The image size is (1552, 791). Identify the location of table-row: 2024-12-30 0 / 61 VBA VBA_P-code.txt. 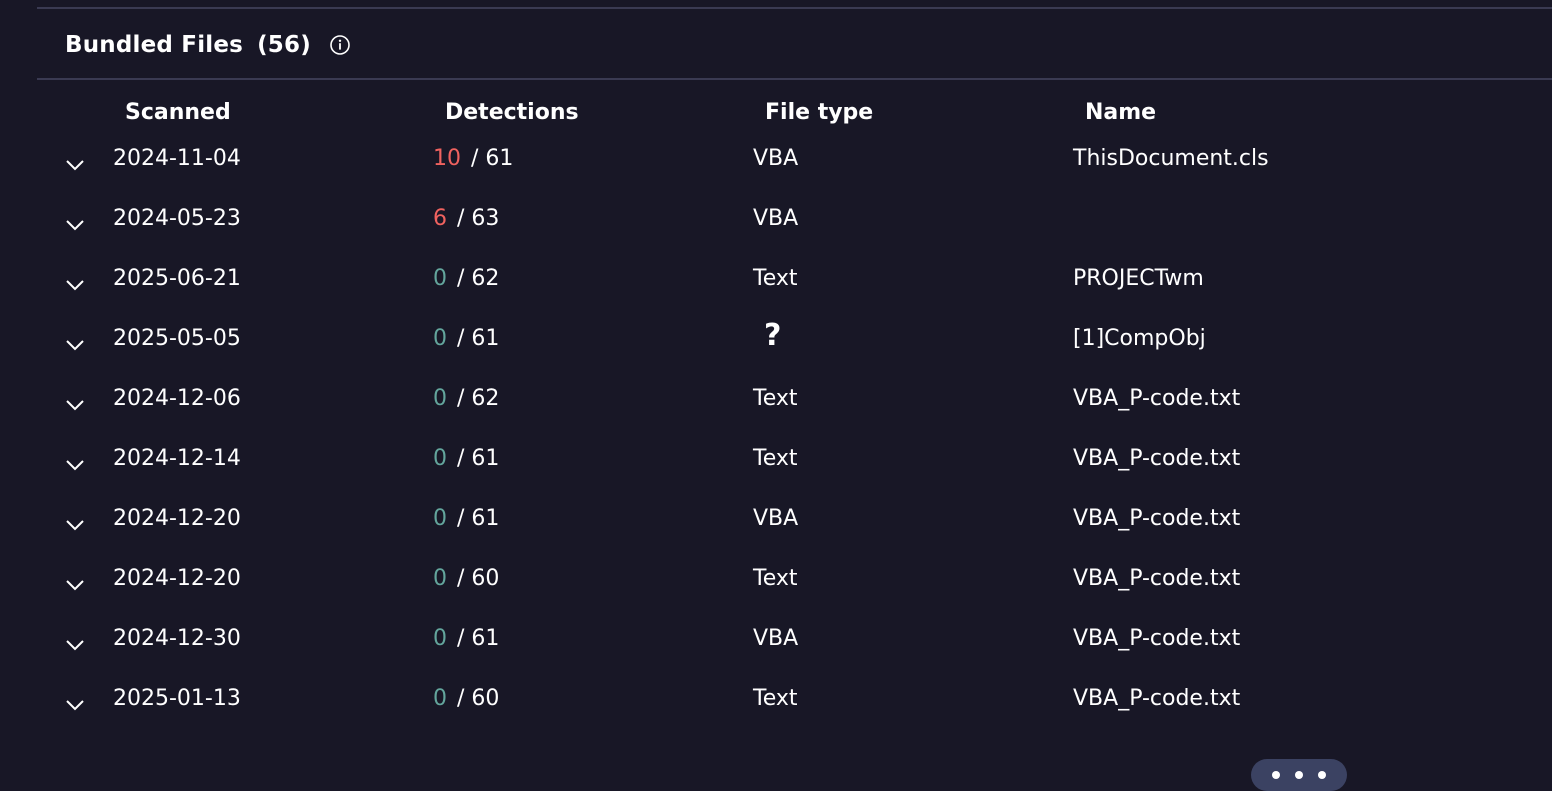
(794, 642).